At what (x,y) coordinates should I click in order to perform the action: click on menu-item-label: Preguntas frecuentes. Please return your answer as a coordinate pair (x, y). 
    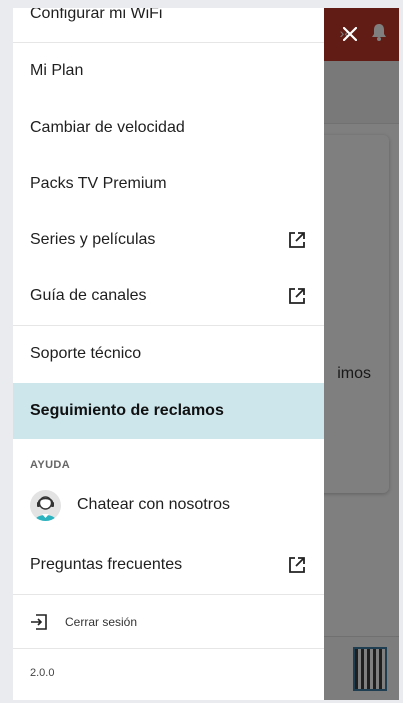
    Looking at the image, I should click on (106, 564).